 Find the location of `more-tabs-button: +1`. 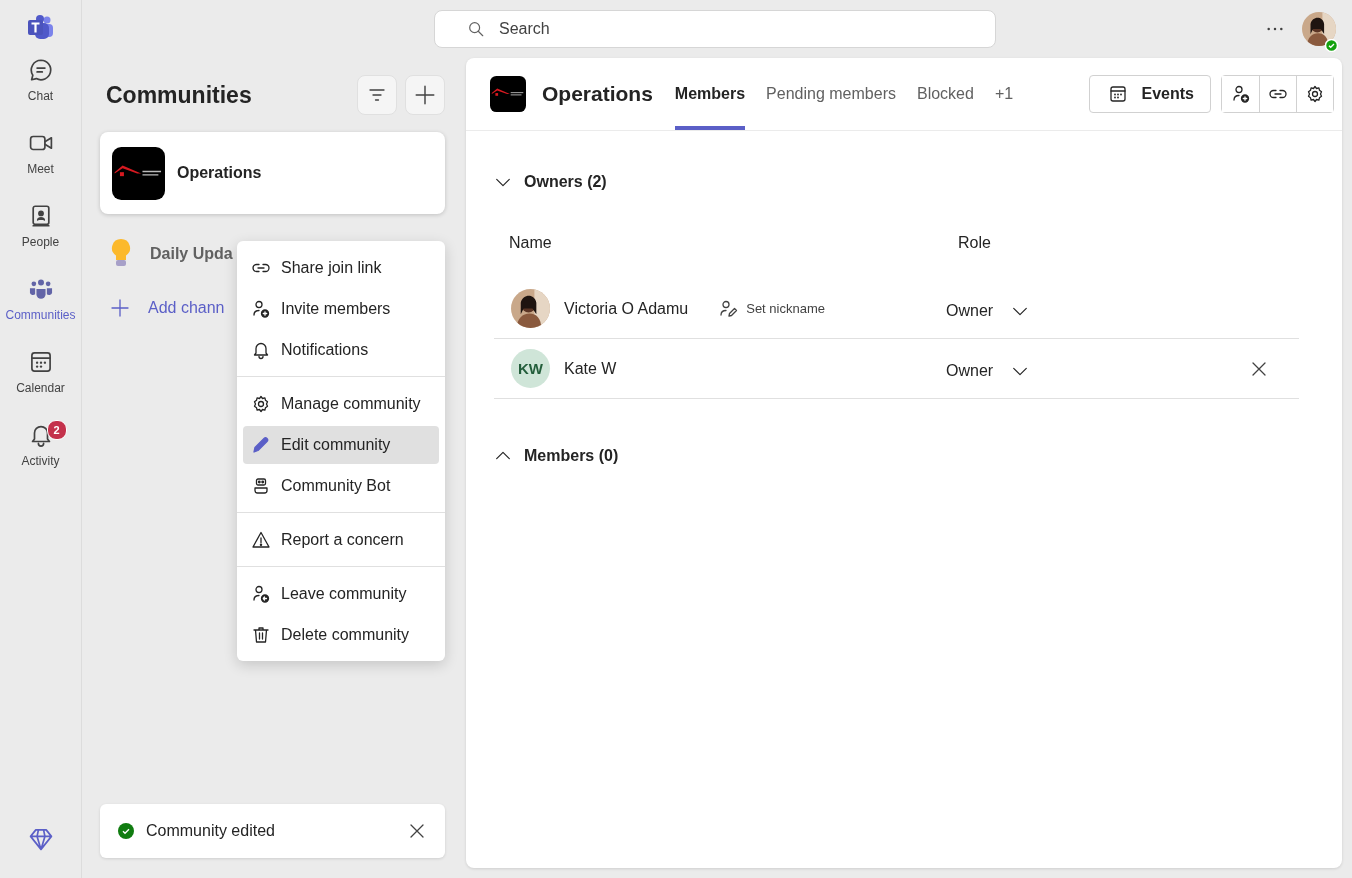

more-tabs-button: +1 is located at coordinates (1004, 94).